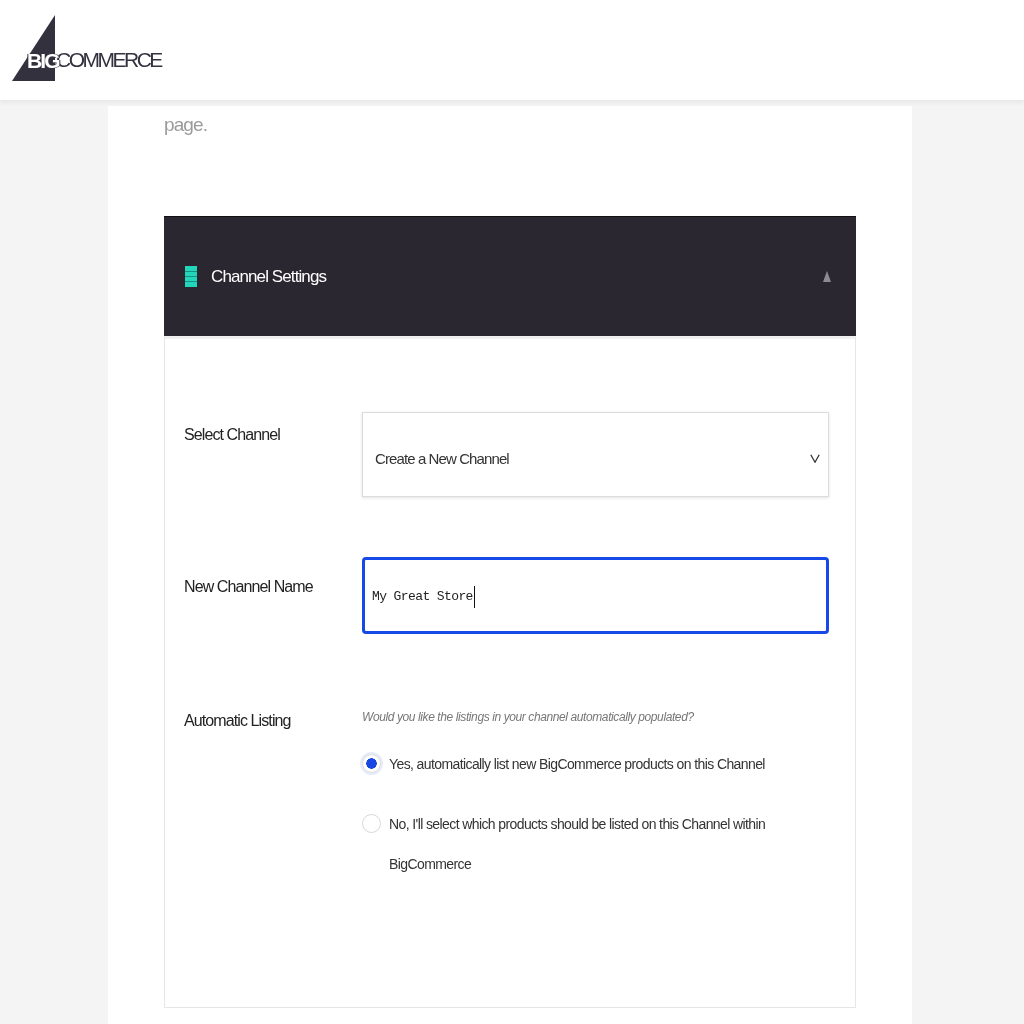 Image resolution: width=1024 pixels, height=1024 pixels. Describe the element at coordinates (528, 717) in the screenshot. I see `hint-text: Would you like the listings in your channel automatically populated?` at that location.